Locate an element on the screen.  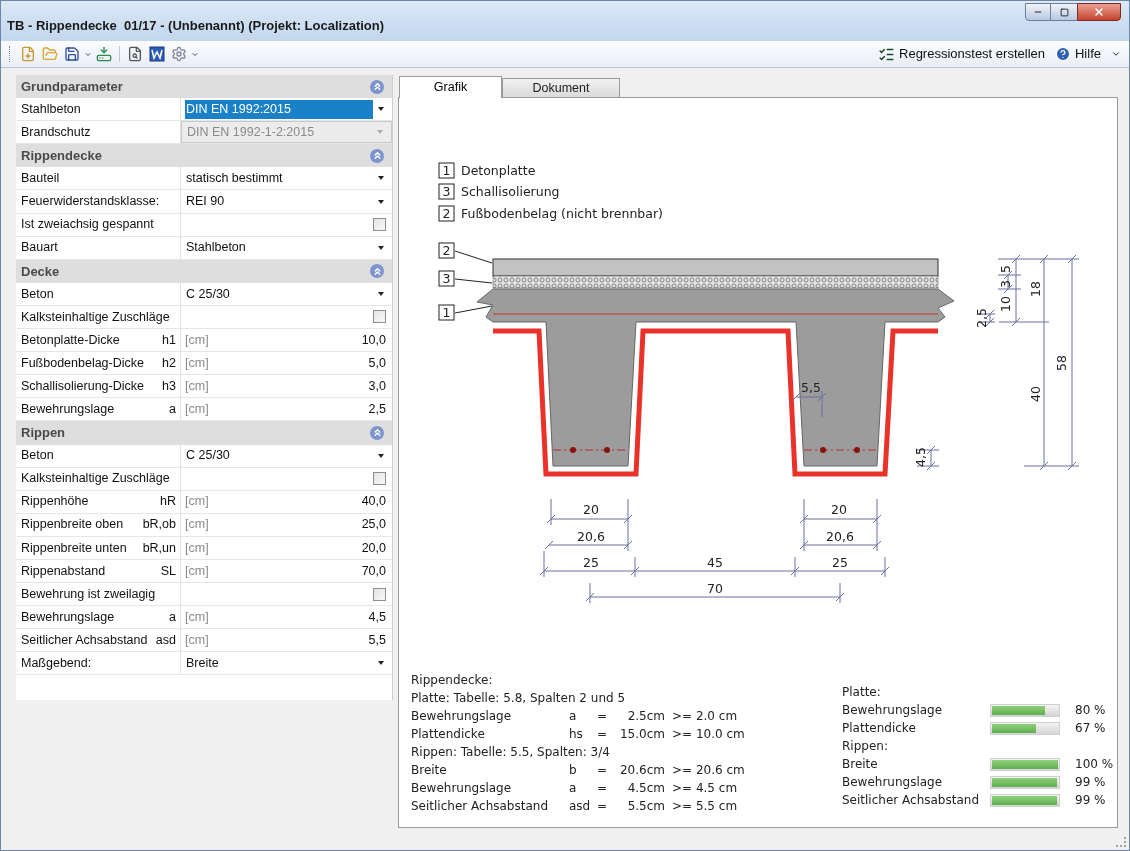
resize-grip-icon is located at coordinates (1121, 842).